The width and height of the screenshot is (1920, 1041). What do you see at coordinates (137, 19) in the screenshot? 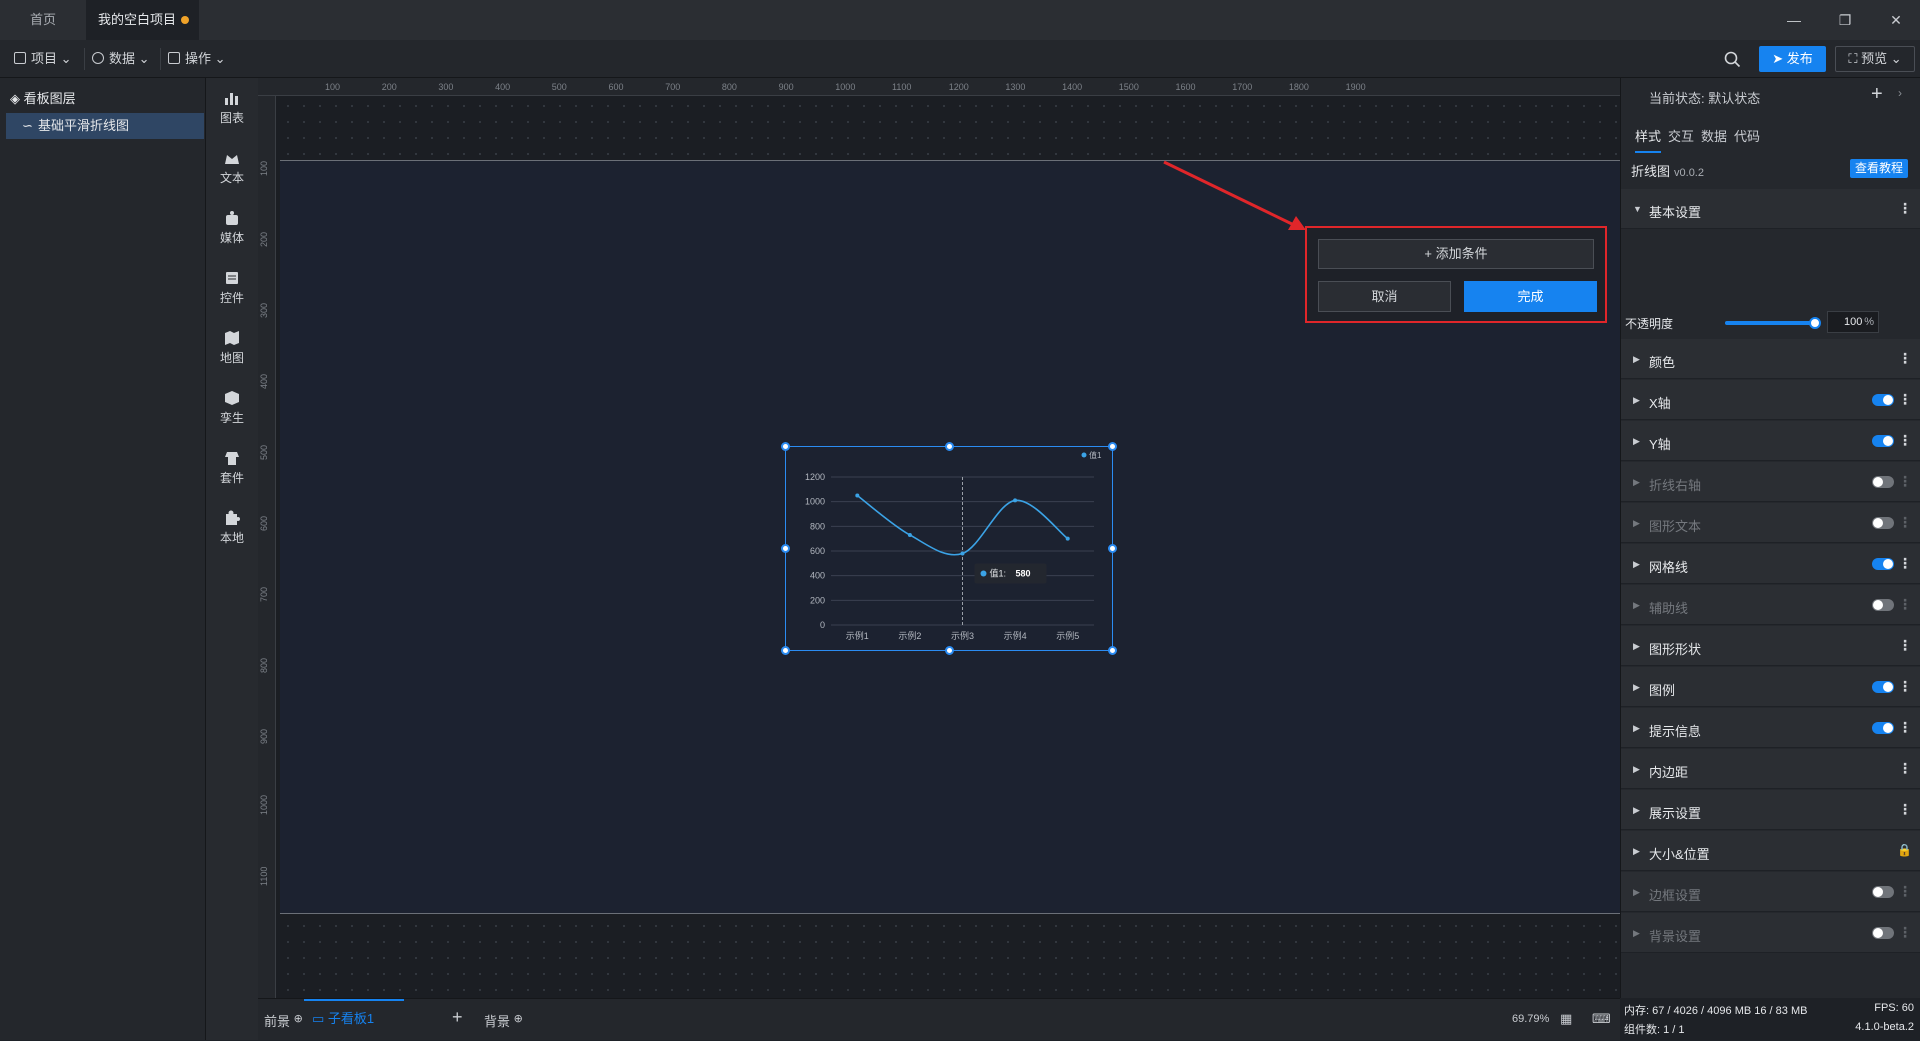
I see `tab-project-label: 我的空白项目` at bounding box center [137, 19].